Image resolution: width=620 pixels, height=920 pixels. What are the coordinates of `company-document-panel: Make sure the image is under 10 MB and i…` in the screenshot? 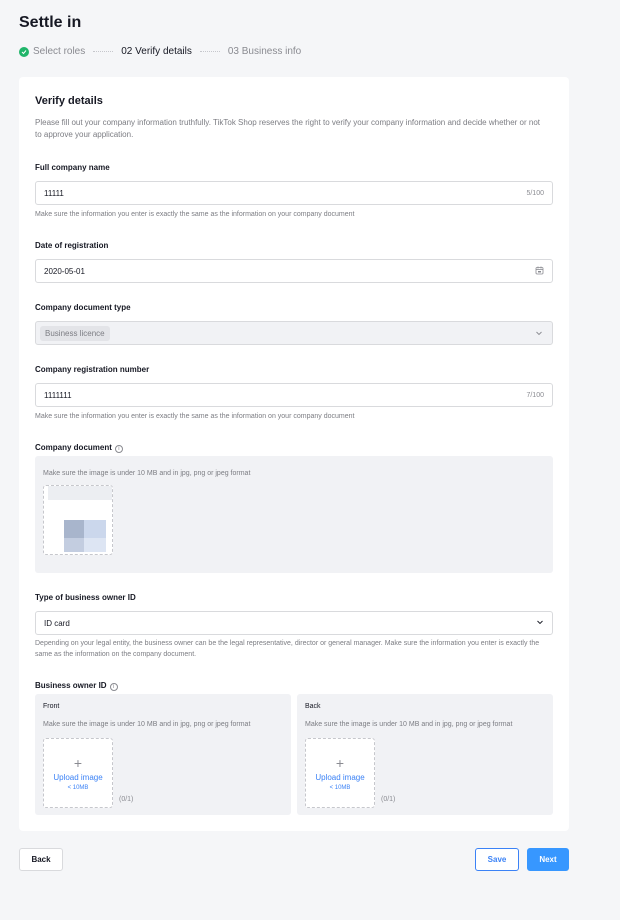 It's located at (294, 514).